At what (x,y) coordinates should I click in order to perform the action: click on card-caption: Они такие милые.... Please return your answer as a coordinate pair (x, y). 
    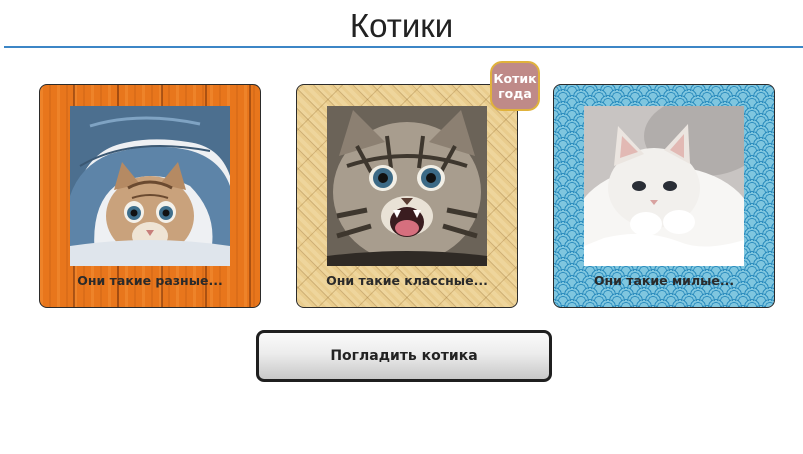
    Looking at the image, I should click on (664, 280).